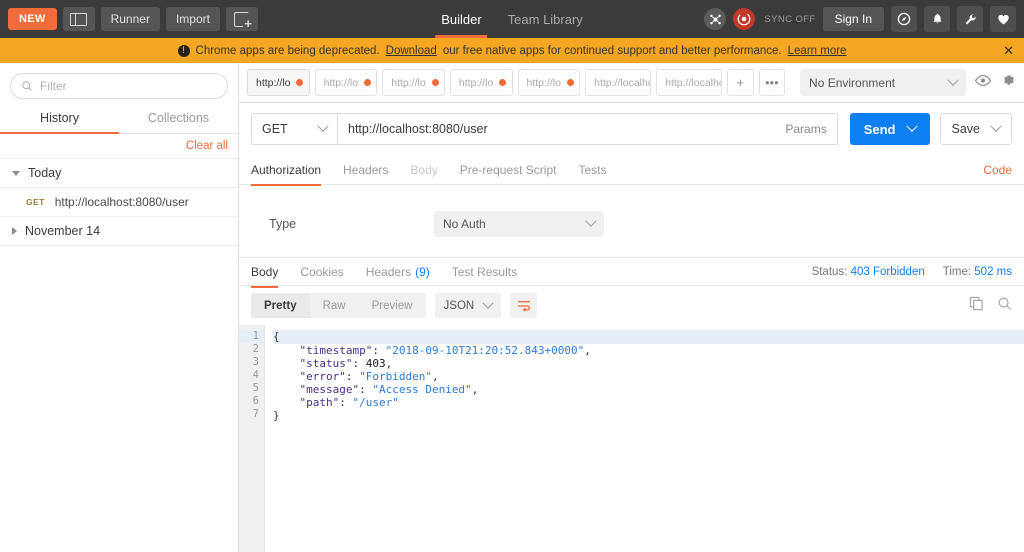 The width and height of the screenshot is (1024, 552). I want to click on code-link: Code, so click(997, 170).